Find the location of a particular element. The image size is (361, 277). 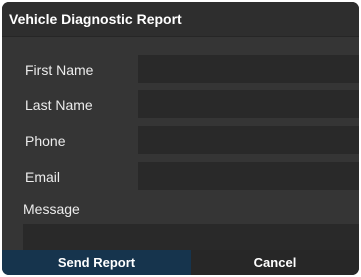

phone-field is located at coordinates (248, 140).